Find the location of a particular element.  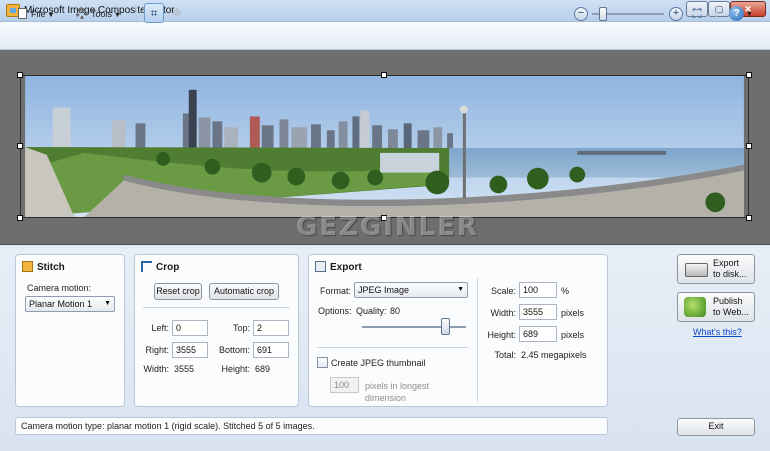

format-label: Format: is located at coordinates (336, 291).